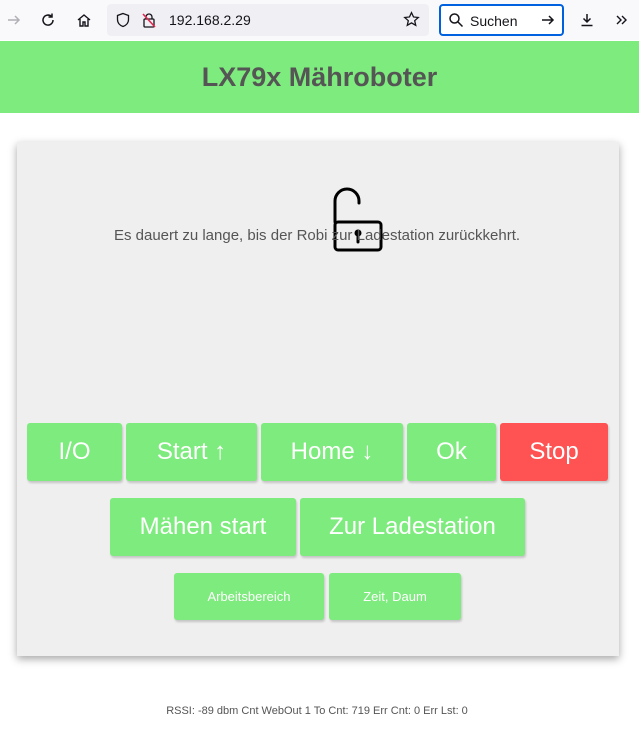  Describe the element at coordinates (191, 452) in the screenshot. I see `start-button: Start ↑` at that location.